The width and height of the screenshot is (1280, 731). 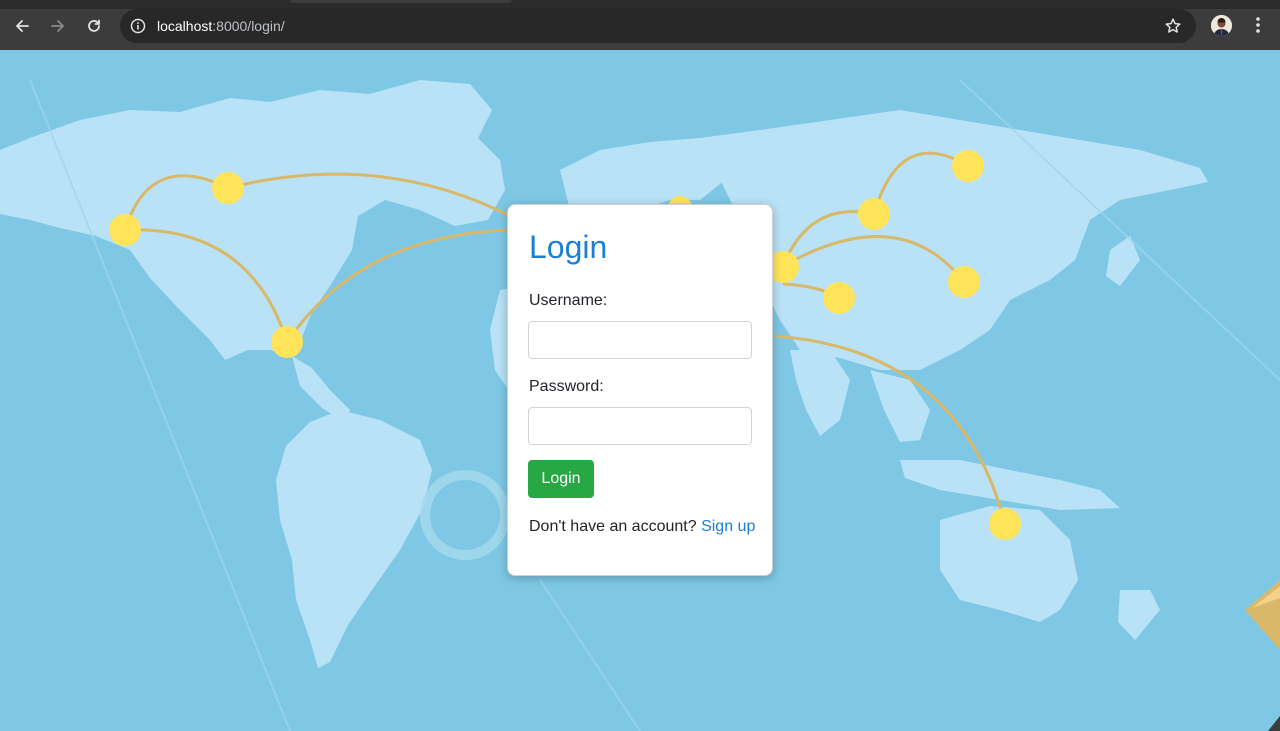 What do you see at coordinates (401, 1) in the screenshot?
I see `tab-edge` at bounding box center [401, 1].